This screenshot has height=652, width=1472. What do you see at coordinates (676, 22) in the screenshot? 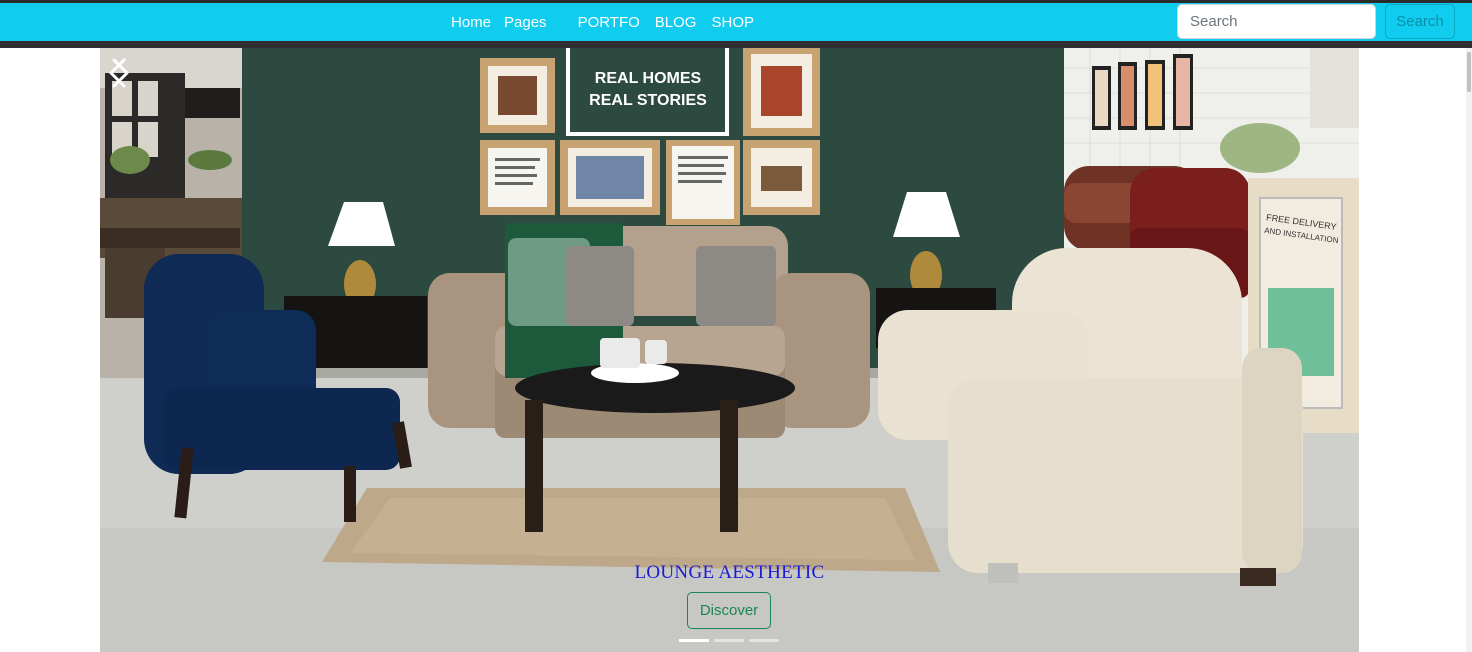
I see `nav-blog-link: BLOG` at bounding box center [676, 22].